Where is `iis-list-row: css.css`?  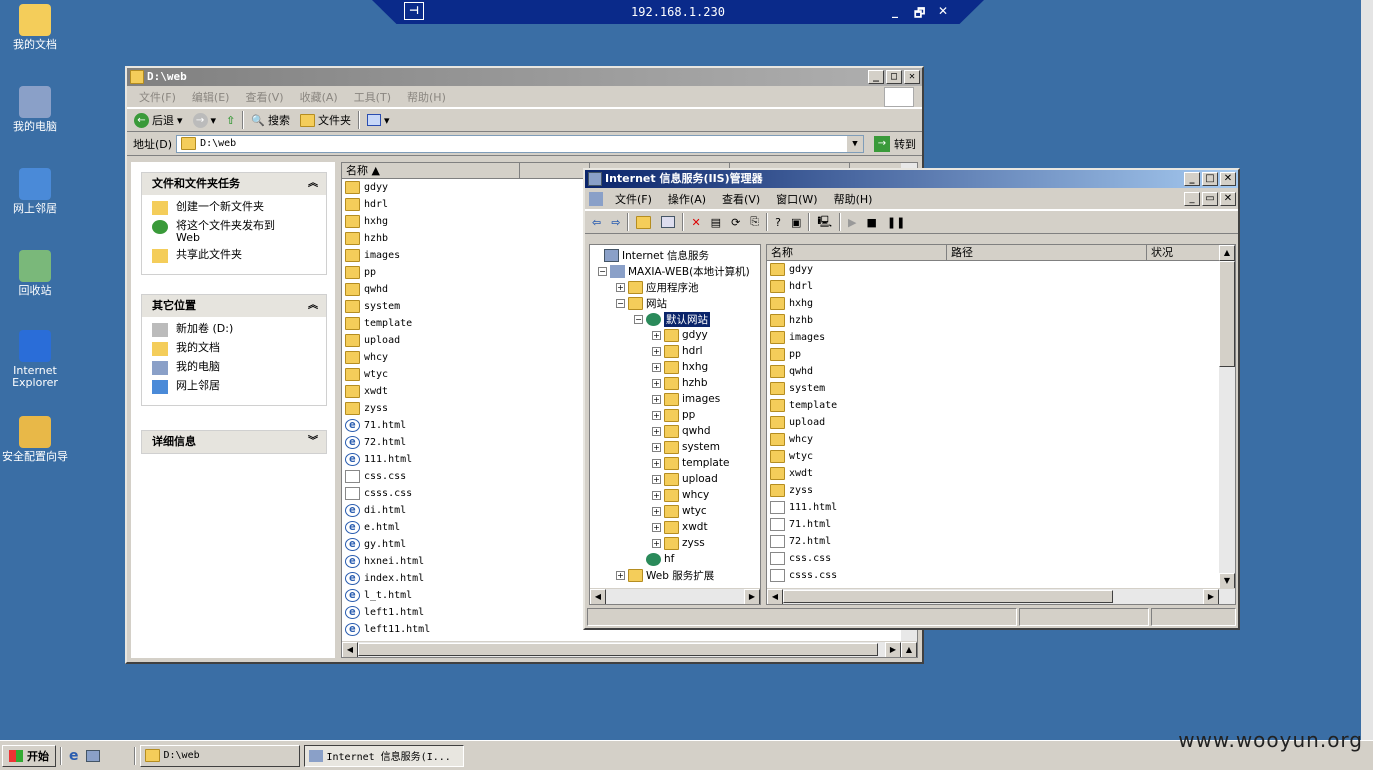
iis-list-row: css.css is located at coordinates (1001, 558).